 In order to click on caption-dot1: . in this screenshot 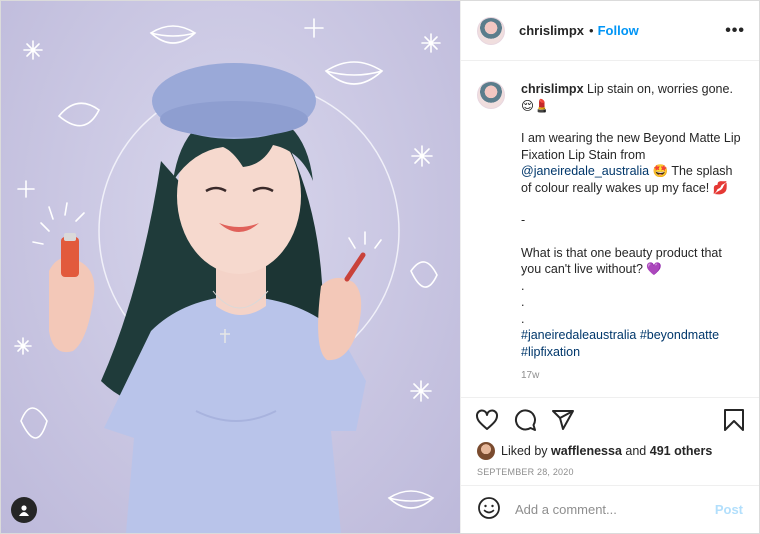, I will do `click(523, 285)`.